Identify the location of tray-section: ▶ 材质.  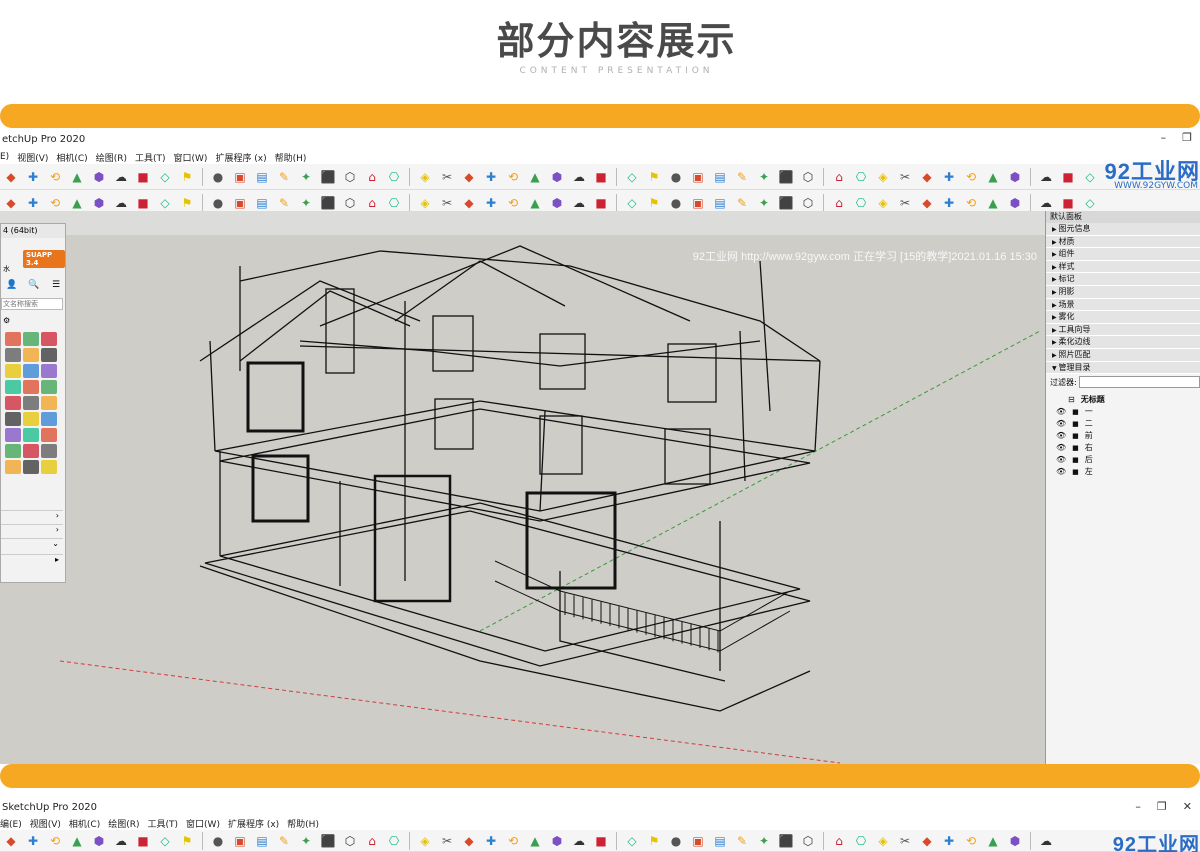
(1123, 242).